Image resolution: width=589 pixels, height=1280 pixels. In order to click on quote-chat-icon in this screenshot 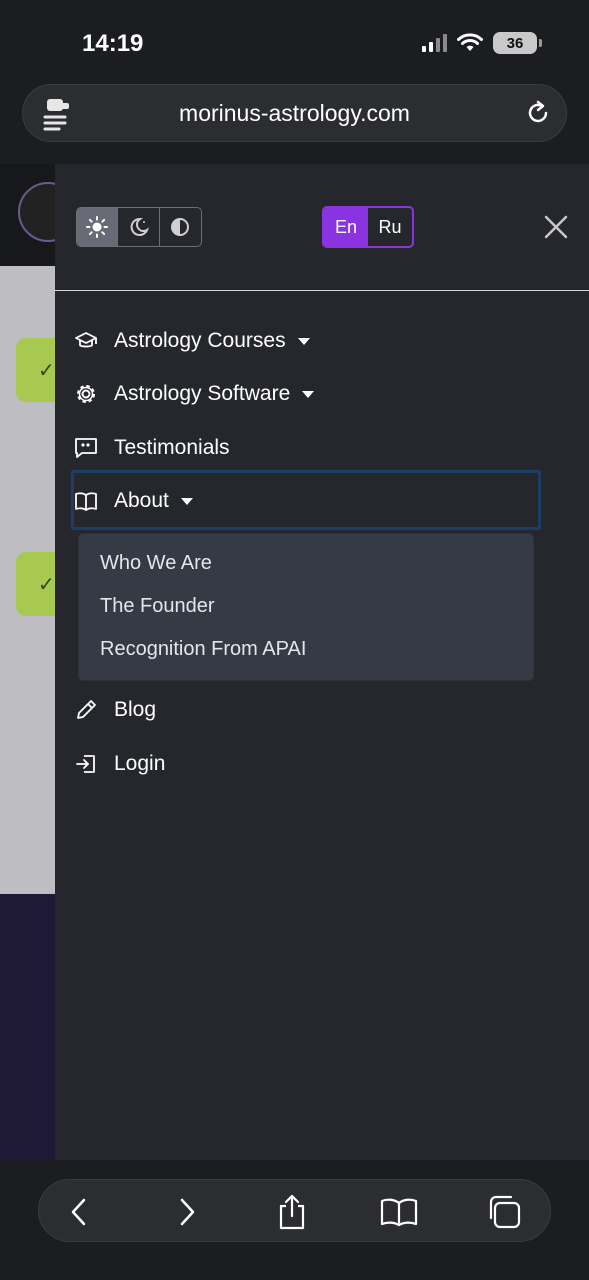, I will do `click(86, 448)`.